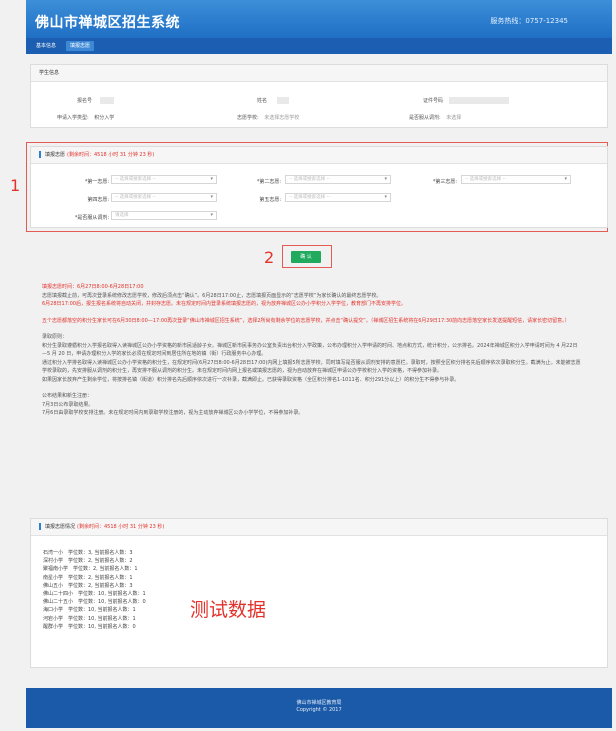  I want to click on app-header: 佛山市禅城区招生系统 服务热线：0757-12345, so click(319, 19).